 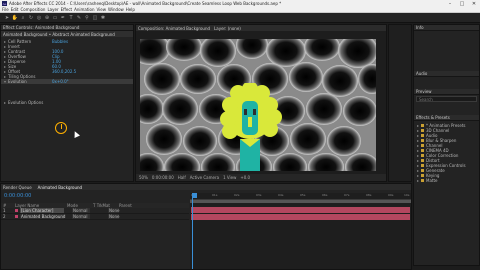 I want to click on viewer-timecode: 0:00:00:00, so click(x=163, y=177).